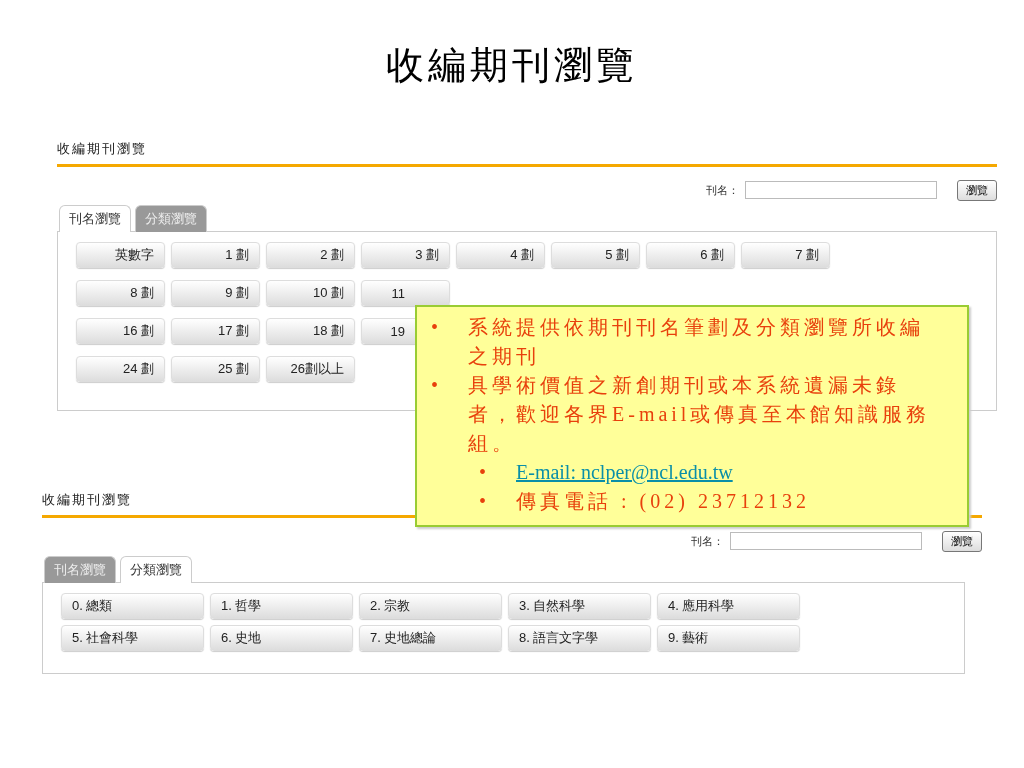 The image size is (1024, 768). What do you see at coordinates (120, 369) in the screenshot?
I see `stroke-count-button: 24 劃` at bounding box center [120, 369].